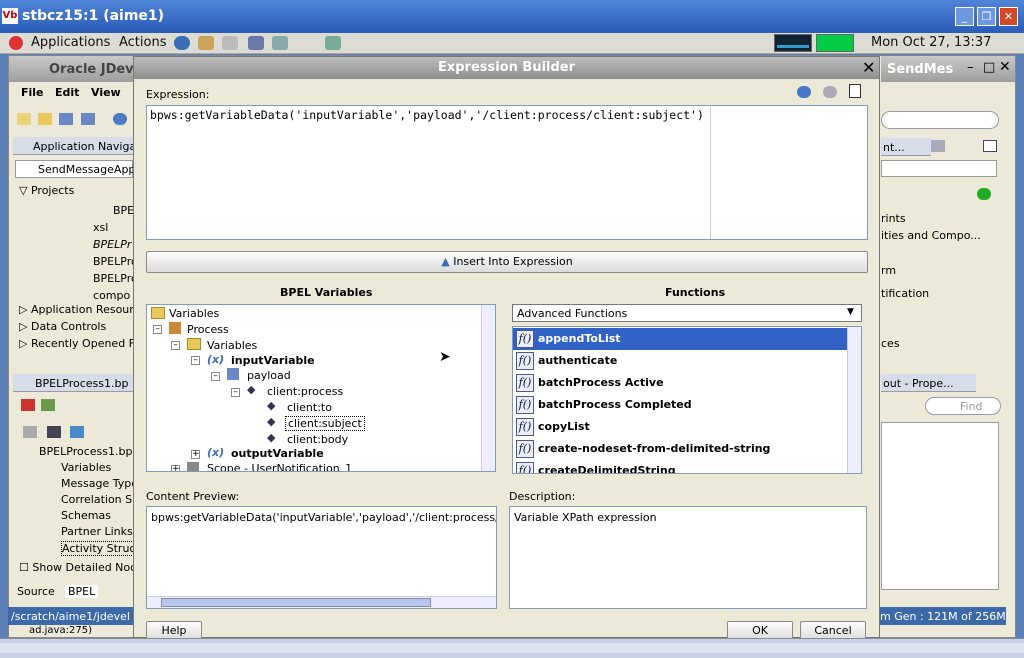  Describe the element at coordinates (277, 453) in the screenshot. I see `tree-node-output-variable: outputVariable` at that location.